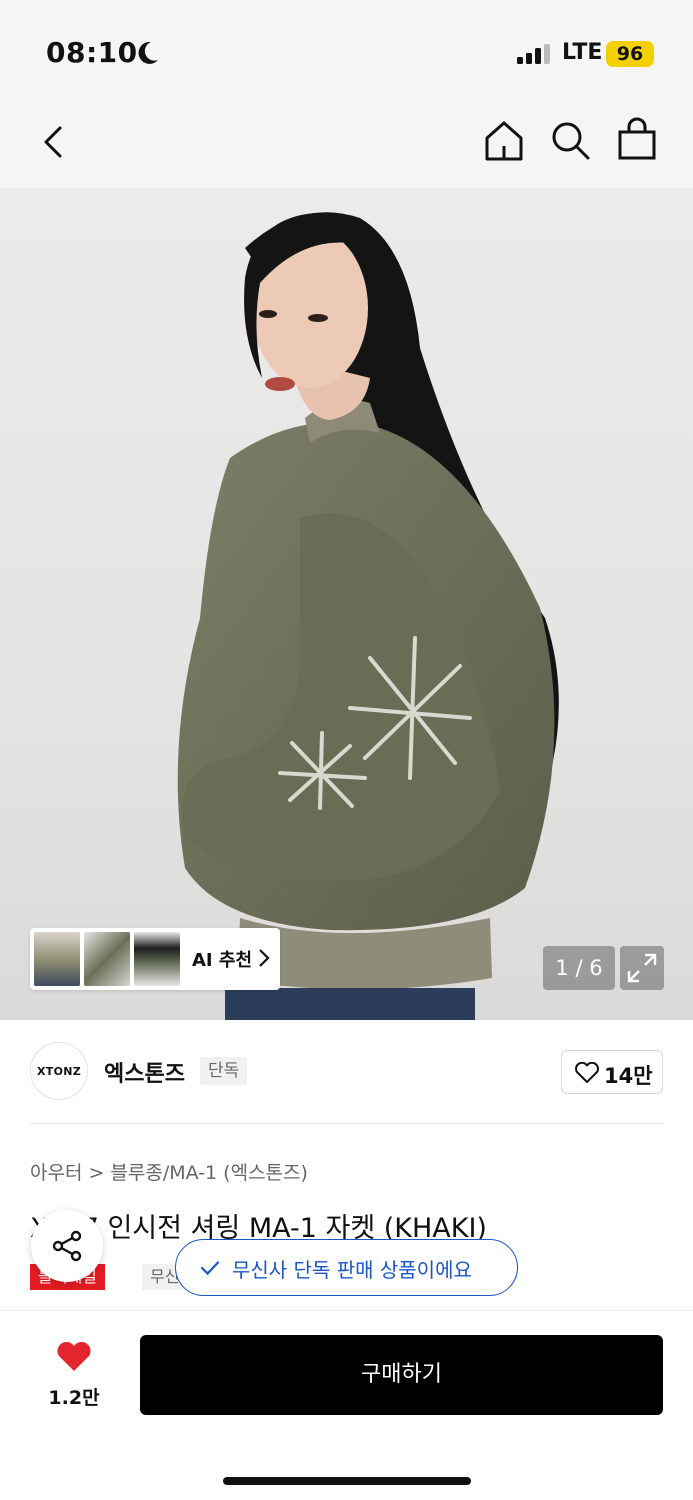 This screenshot has width=693, height=1500. Describe the element at coordinates (264, 958) in the screenshot. I see `chevron-right-icon` at that location.